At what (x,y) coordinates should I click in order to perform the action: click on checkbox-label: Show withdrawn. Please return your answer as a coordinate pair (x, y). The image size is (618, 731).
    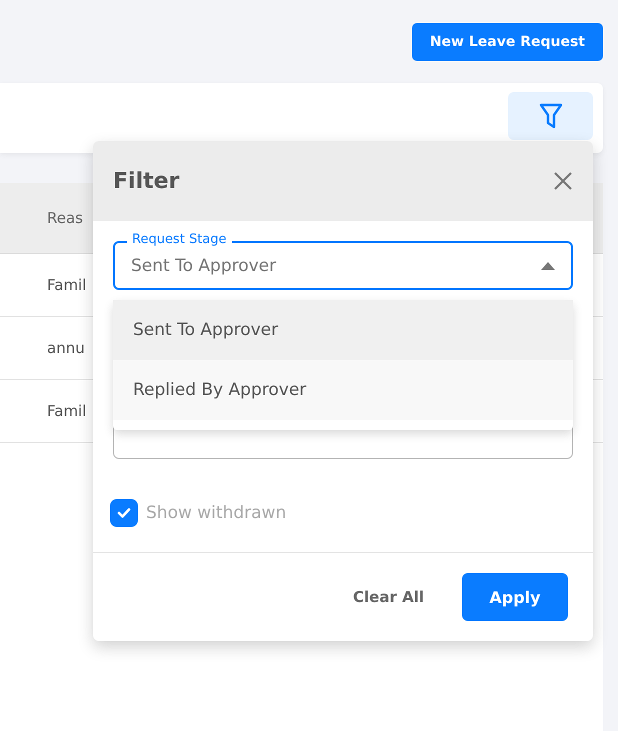
    Looking at the image, I should click on (216, 513).